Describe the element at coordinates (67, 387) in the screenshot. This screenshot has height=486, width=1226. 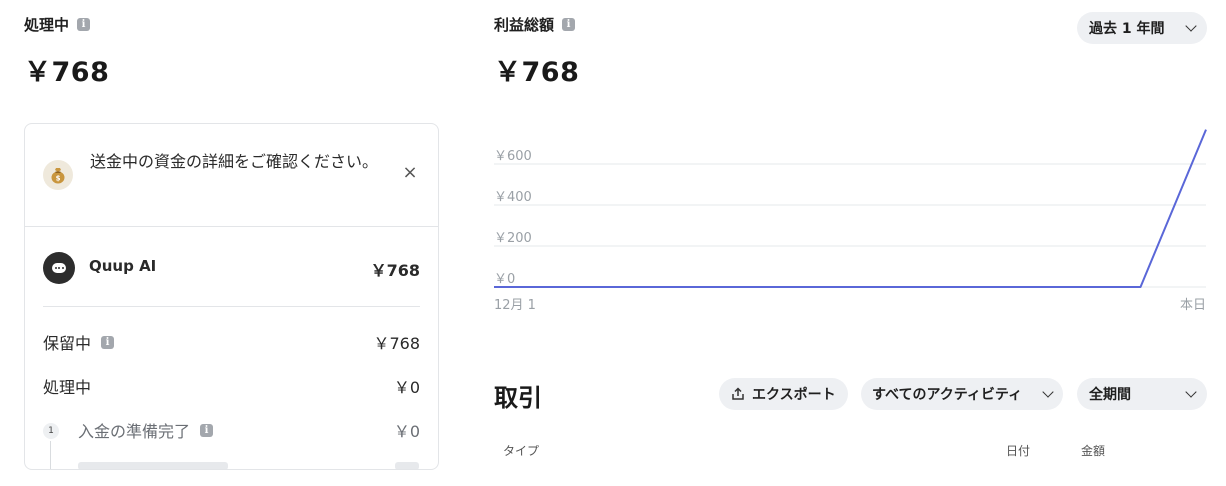
I see `processing-row-label: 処理中` at that location.